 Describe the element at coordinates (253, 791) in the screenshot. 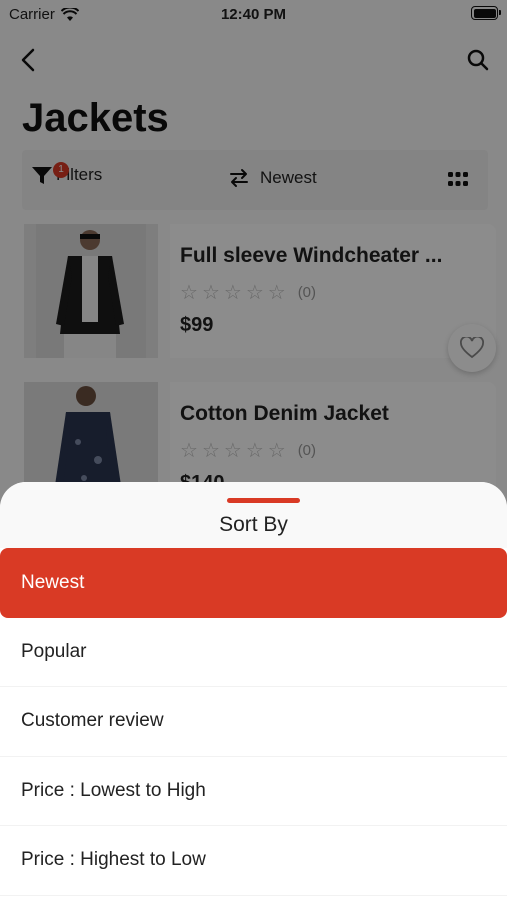

I see `sort-option-price-low-high: Price : Lowest to High` at that location.